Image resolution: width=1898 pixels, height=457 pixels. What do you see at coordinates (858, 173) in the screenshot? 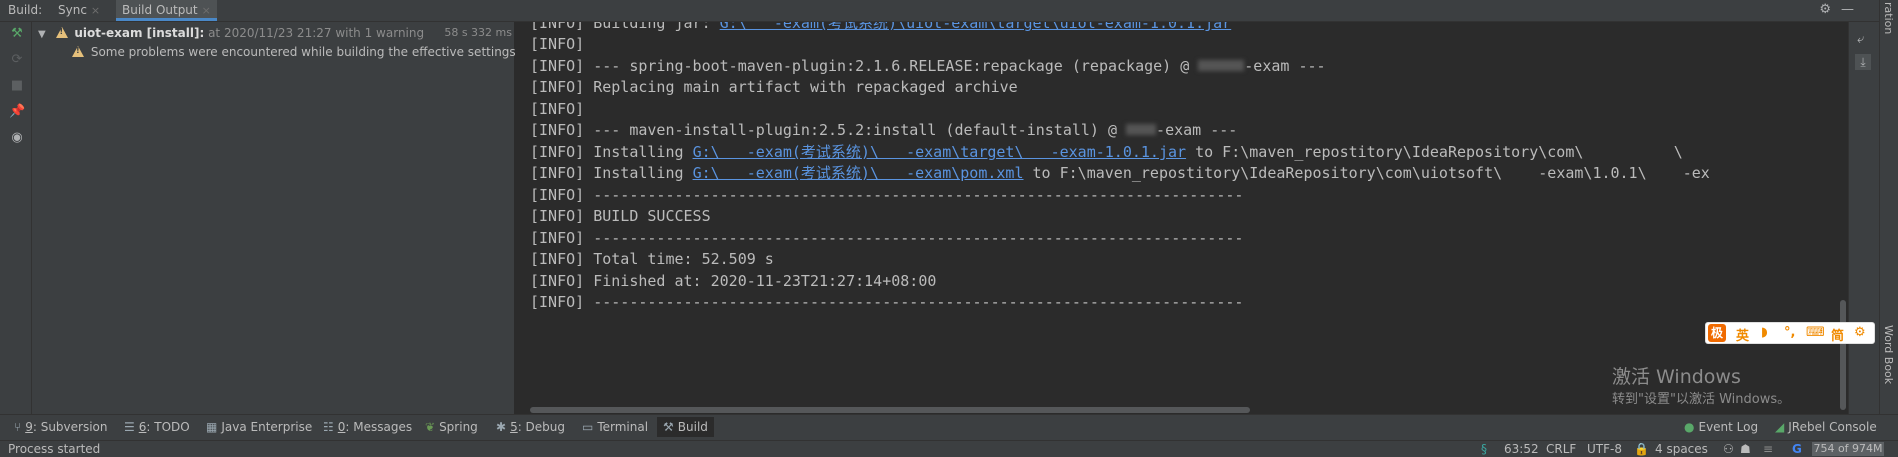
I see `file-link: G:\ -exam(考试系统)\ -exam\pom.xml` at bounding box center [858, 173].